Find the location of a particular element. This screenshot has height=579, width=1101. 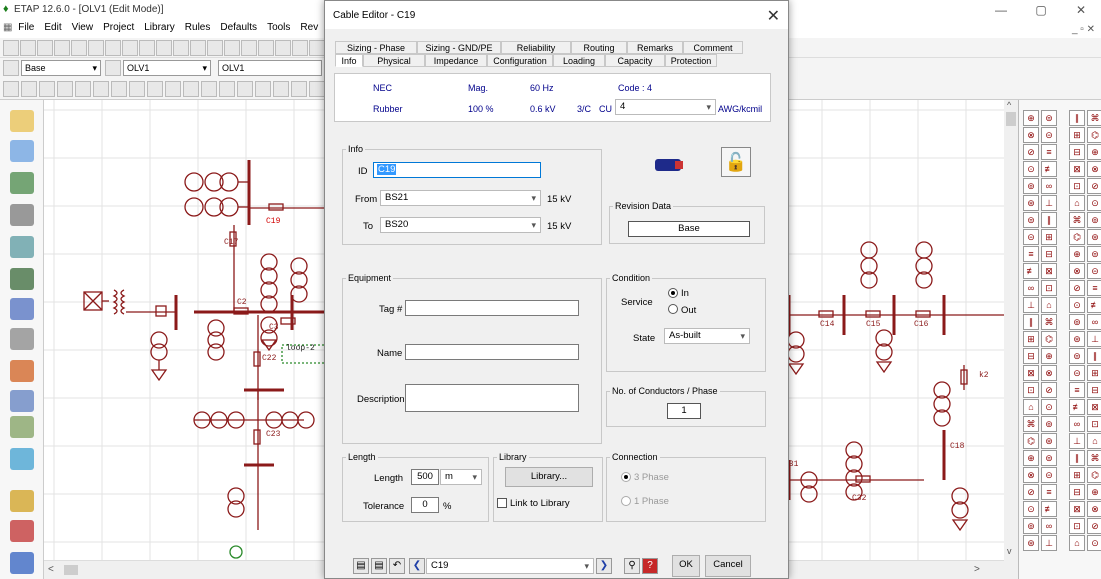

menu-tools: Tools is located at coordinates (278, 27).